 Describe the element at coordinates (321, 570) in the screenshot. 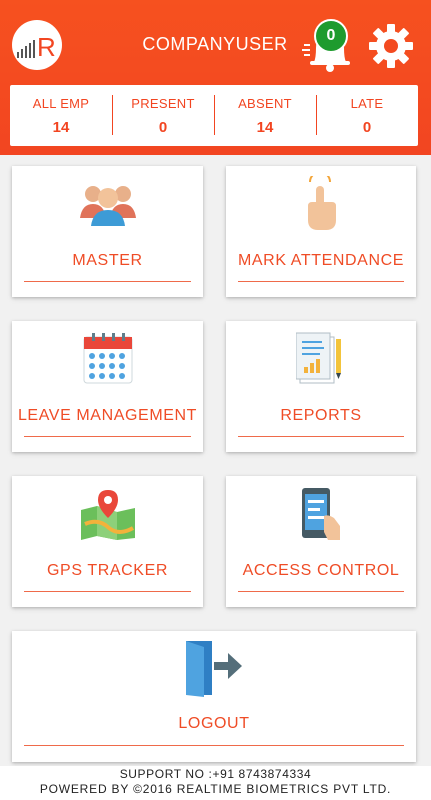

I see `access-control-label: ACCESS CONTROL` at that location.